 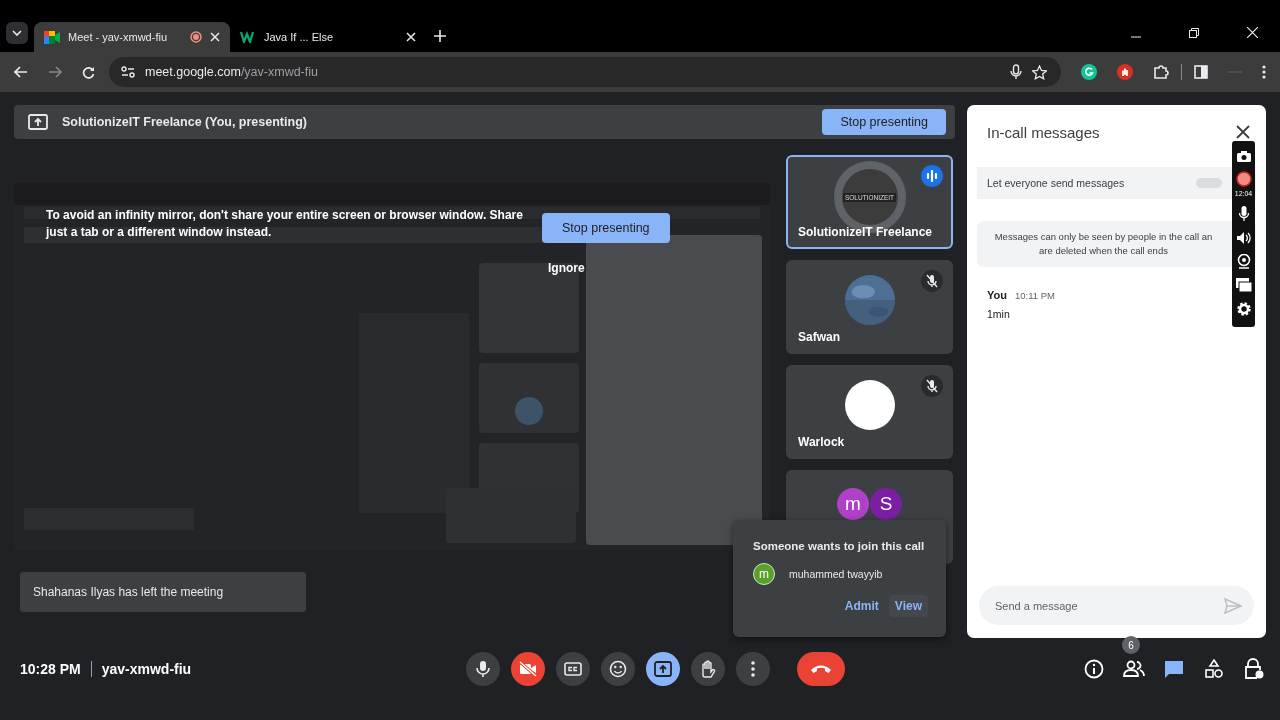 What do you see at coordinates (1194, 33) in the screenshot?
I see `restore-icon` at bounding box center [1194, 33].